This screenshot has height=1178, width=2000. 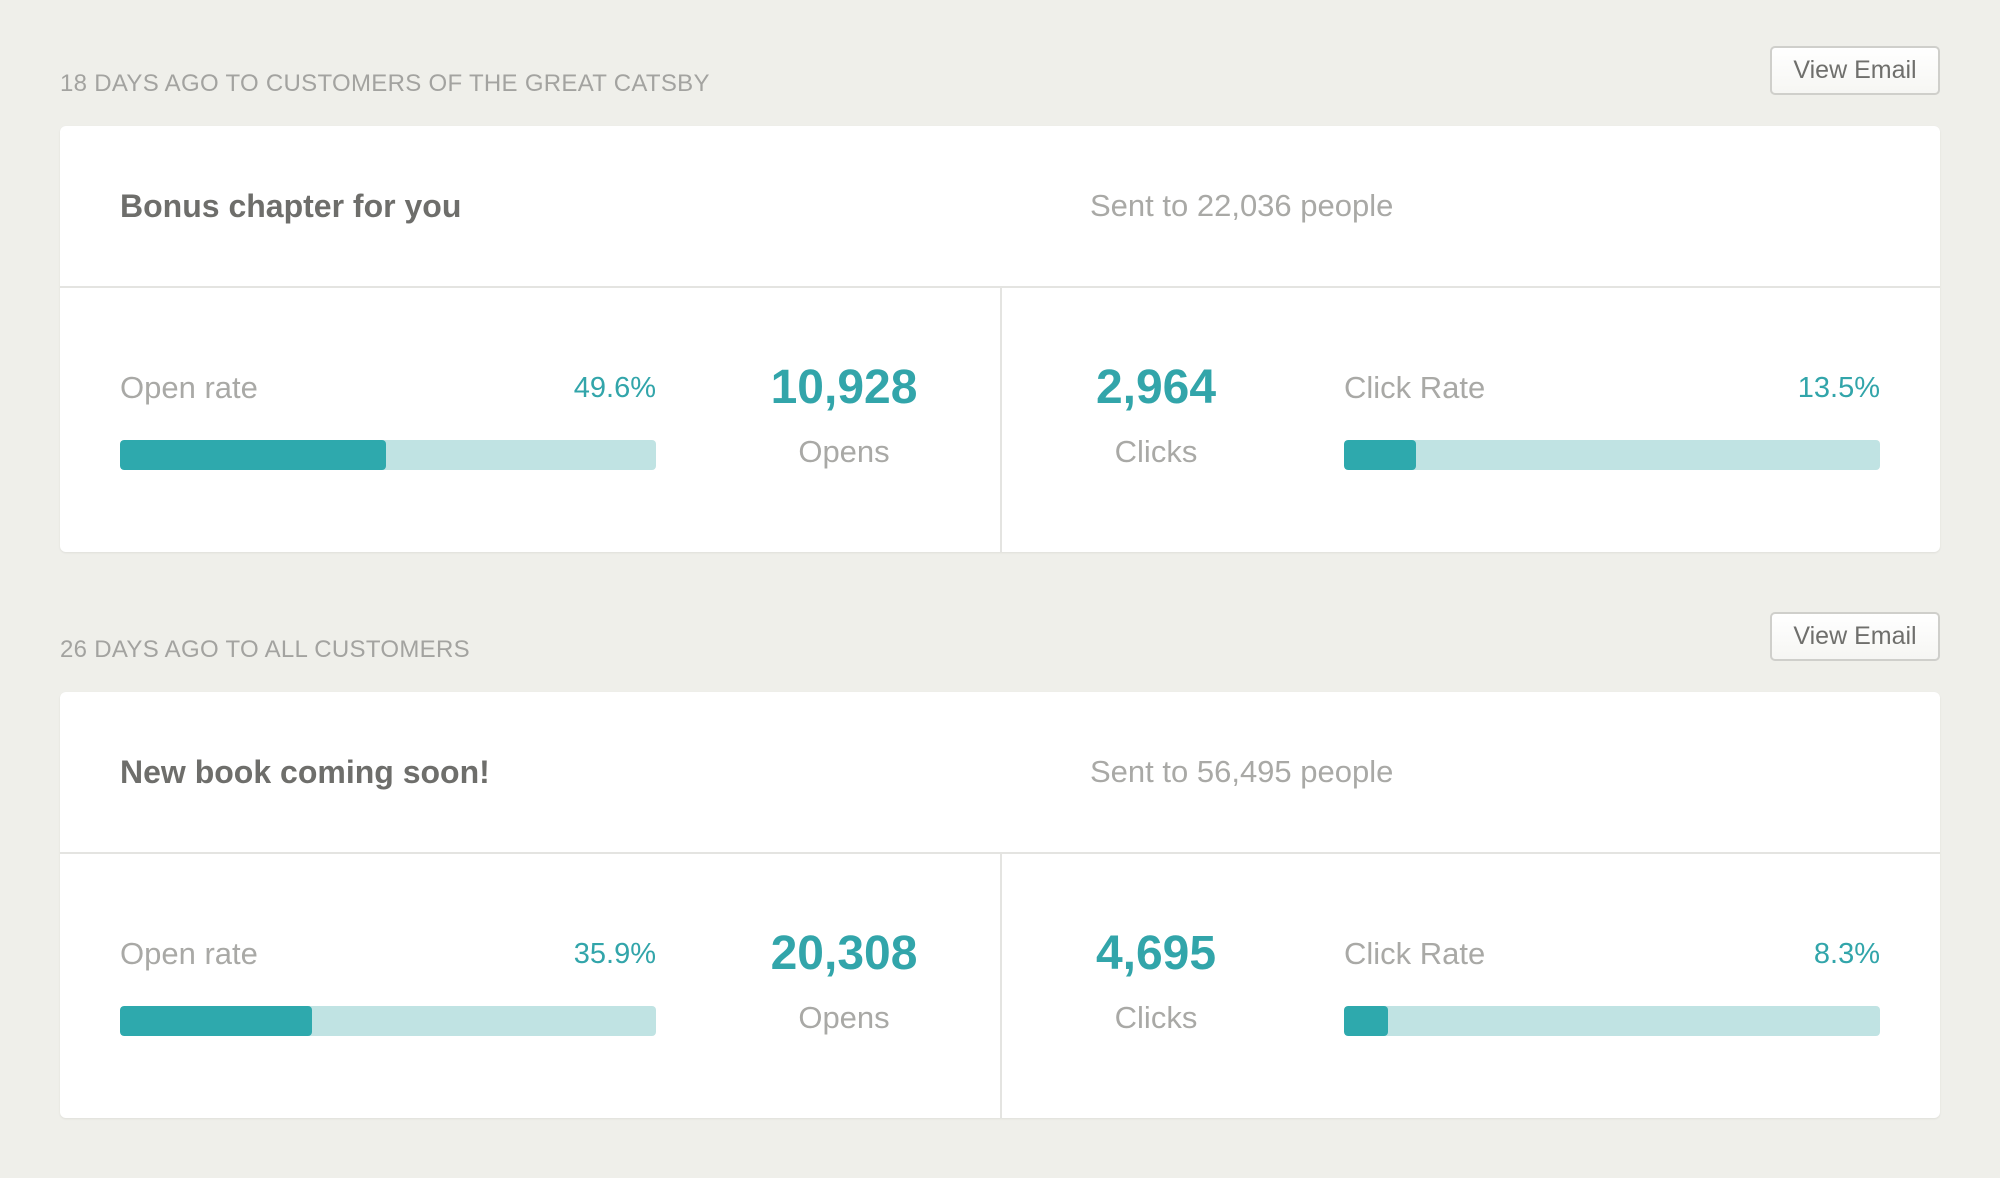 What do you see at coordinates (1156, 387) in the screenshot?
I see `clicks-count: 2,964` at bounding box center [1156, 387].